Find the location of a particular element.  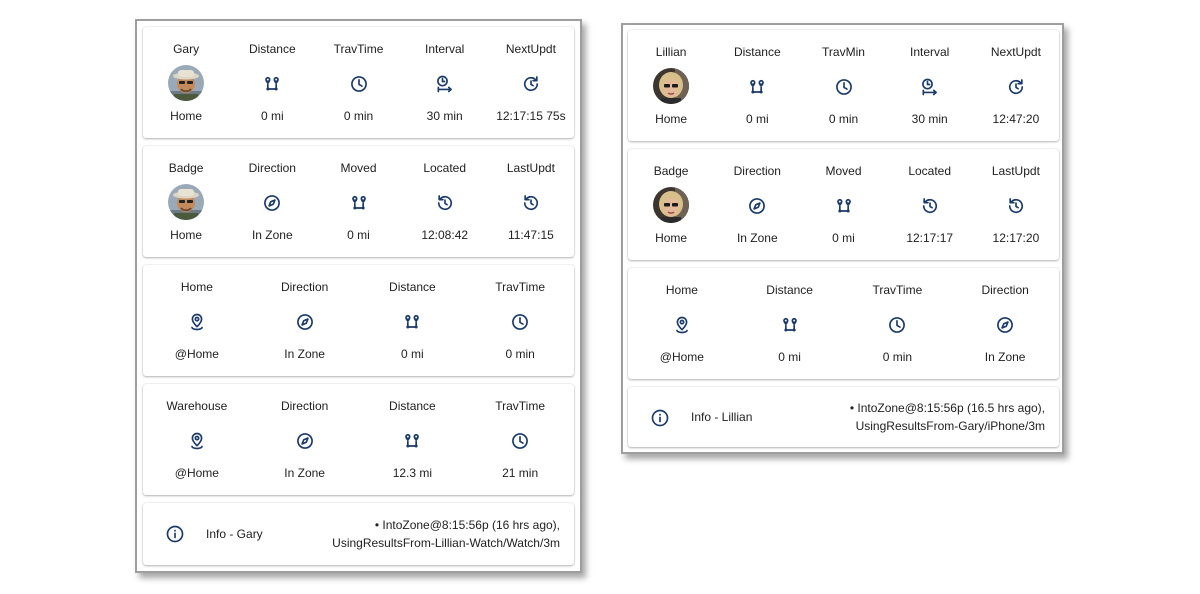

stat-value: 12:17:20 is located at coordinates (1016, 238).